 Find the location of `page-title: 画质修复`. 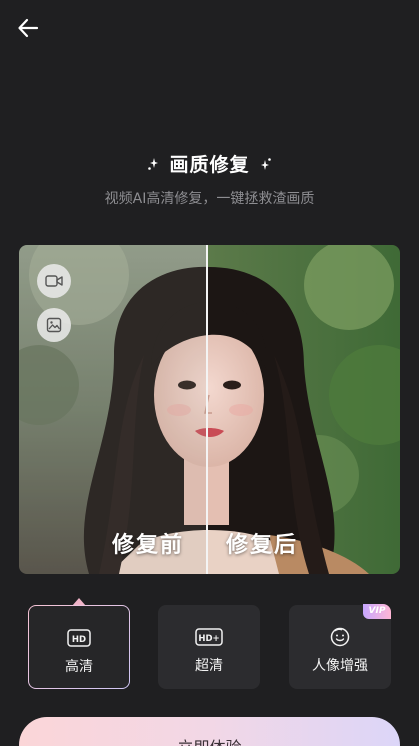

page-title: 画质修复 is located at coordinates (209, 165).